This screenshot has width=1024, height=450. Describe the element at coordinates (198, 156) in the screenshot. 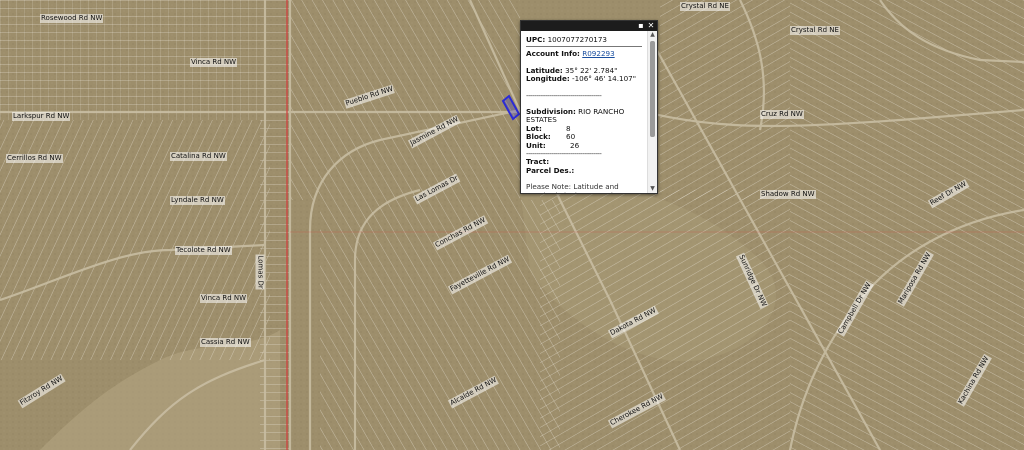

I see `street-label: Catalina Rd NW` at that location.